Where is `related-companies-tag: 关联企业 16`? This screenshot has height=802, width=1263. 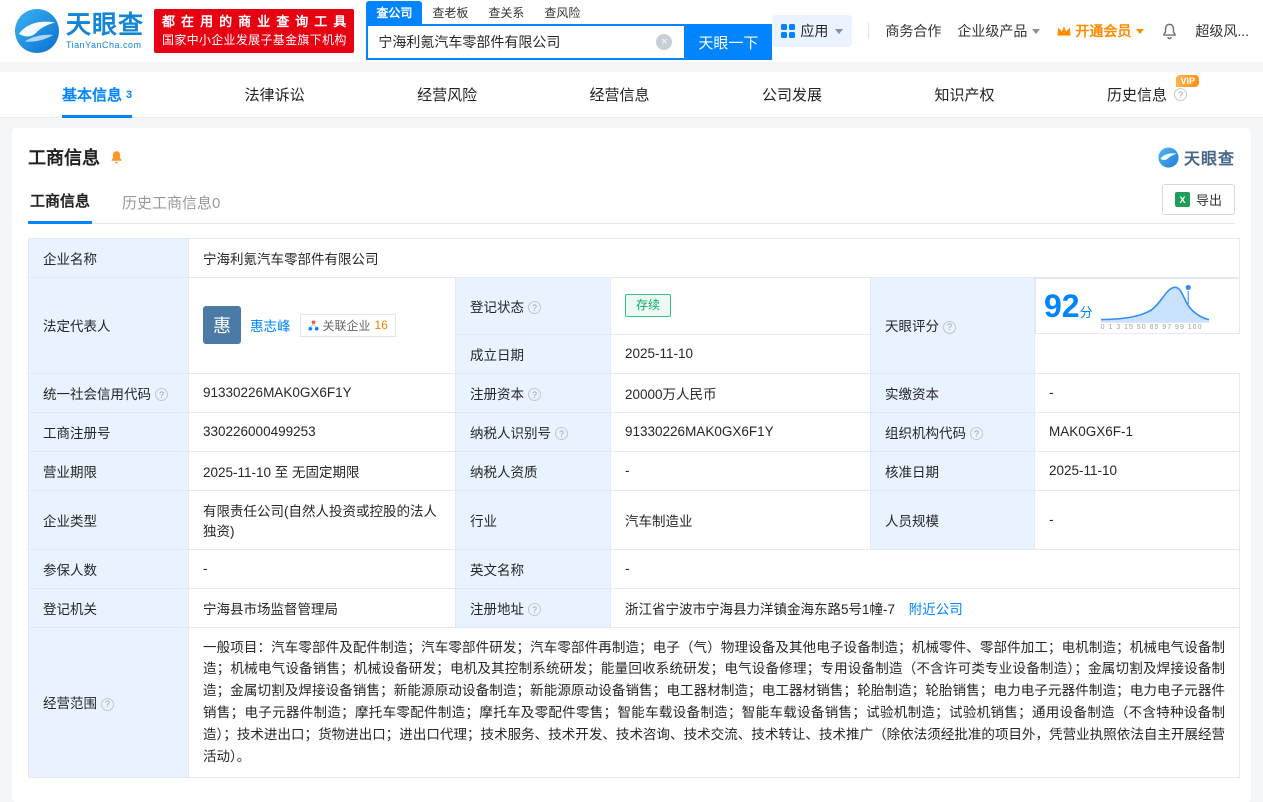 related-companies-tag: 关联企业 16 is located at coordinates (347, 325).